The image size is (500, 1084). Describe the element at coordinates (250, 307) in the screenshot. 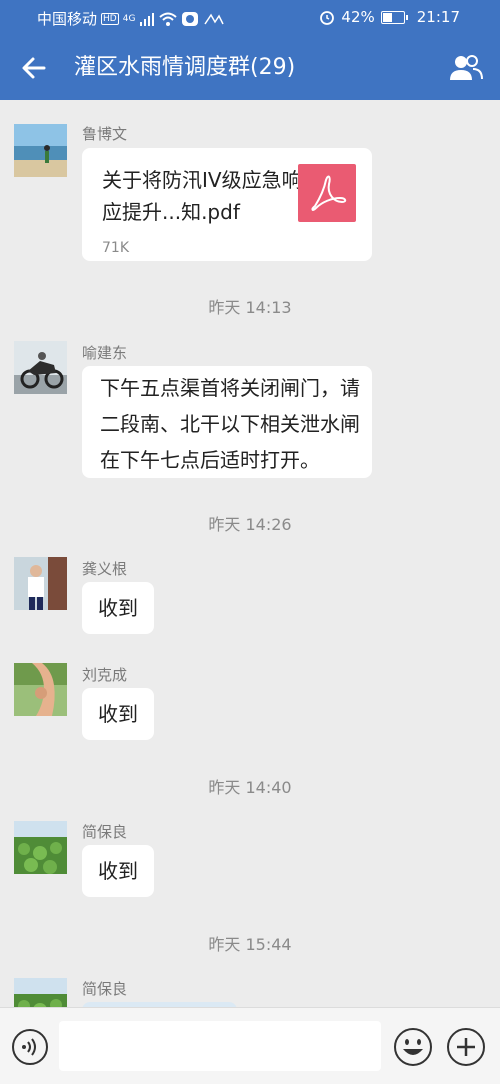

I see `timestamp: 昨天 14:13` at that location.